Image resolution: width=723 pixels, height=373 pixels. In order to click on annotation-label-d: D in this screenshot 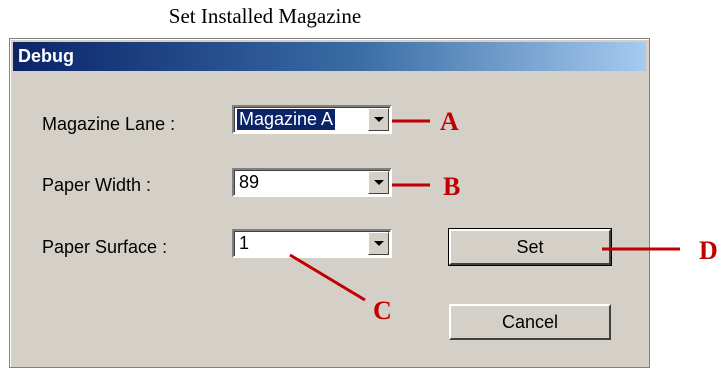, I will do `click(708, 250)`.